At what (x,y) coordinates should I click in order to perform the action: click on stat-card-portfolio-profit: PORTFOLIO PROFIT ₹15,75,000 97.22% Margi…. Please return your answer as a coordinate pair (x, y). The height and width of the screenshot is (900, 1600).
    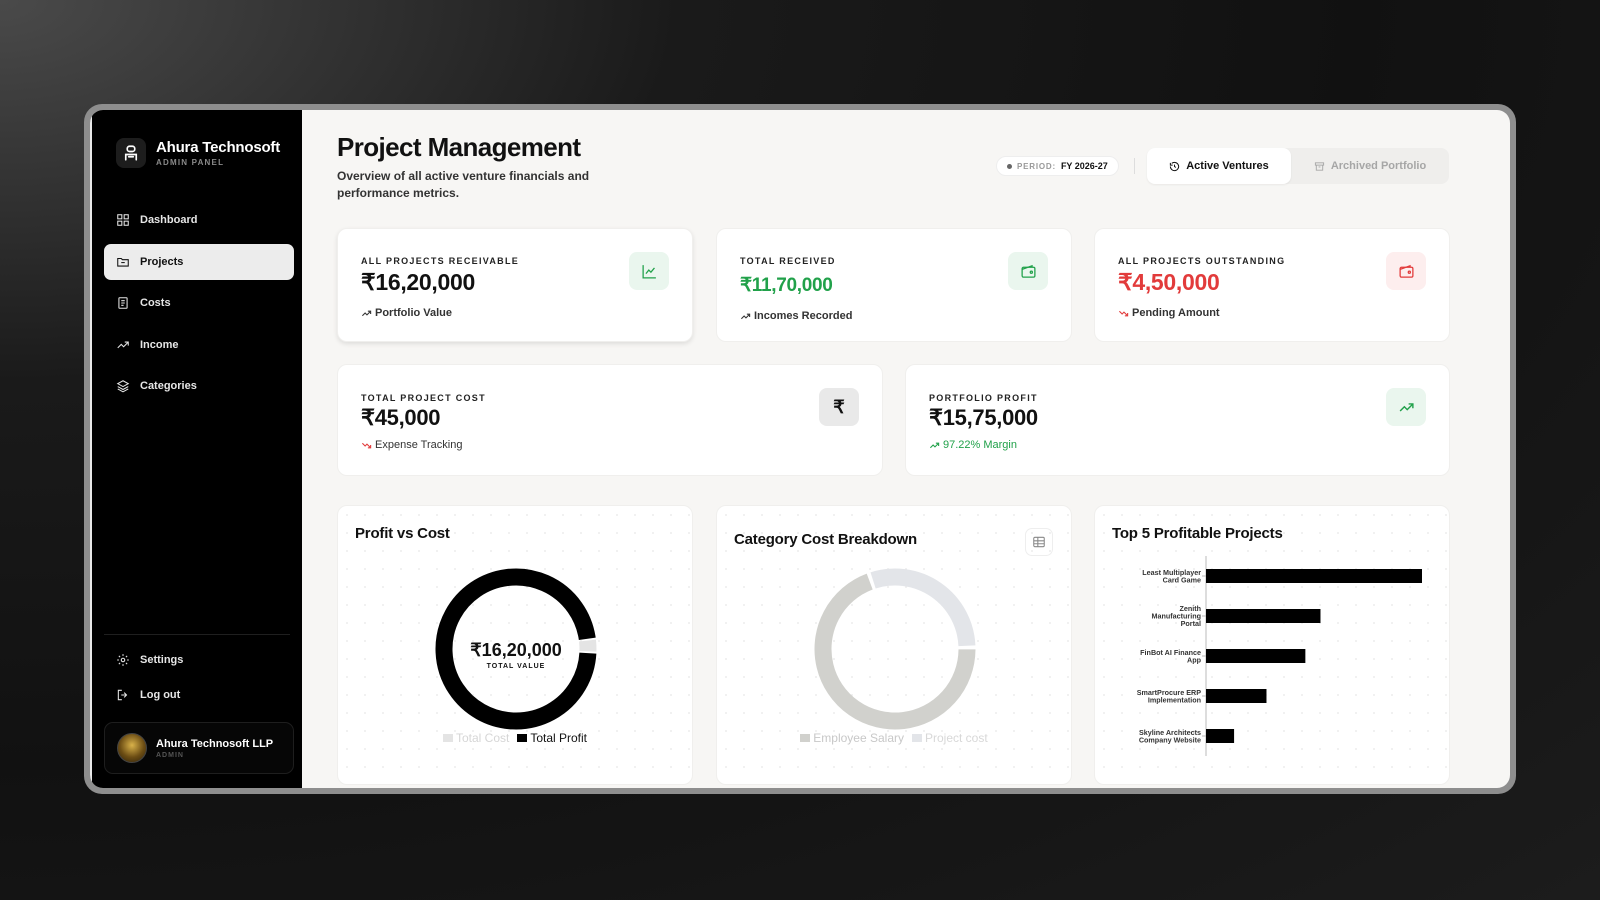
    Looking at the image, I should click on (1177, 420).